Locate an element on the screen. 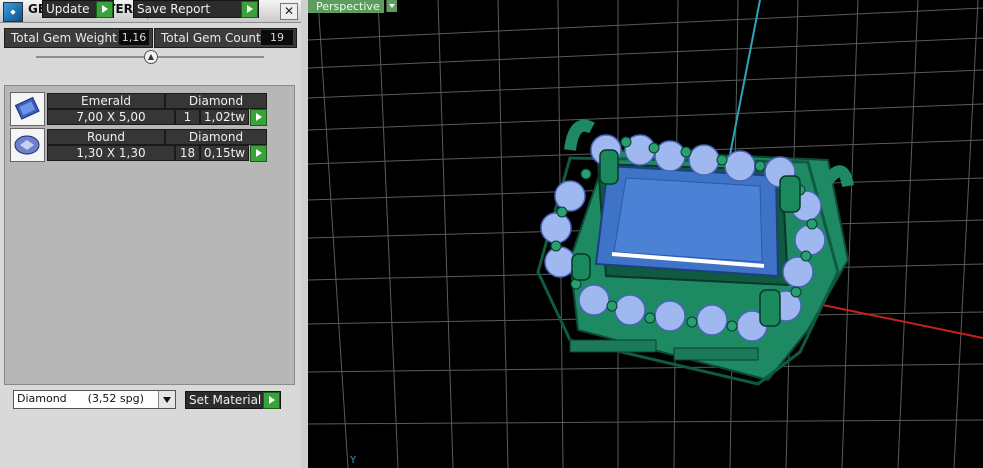 The height and width of the screenshot is (468, 983). total-count-box: Total Gem Count 19 is located at coordinates (225, 38).